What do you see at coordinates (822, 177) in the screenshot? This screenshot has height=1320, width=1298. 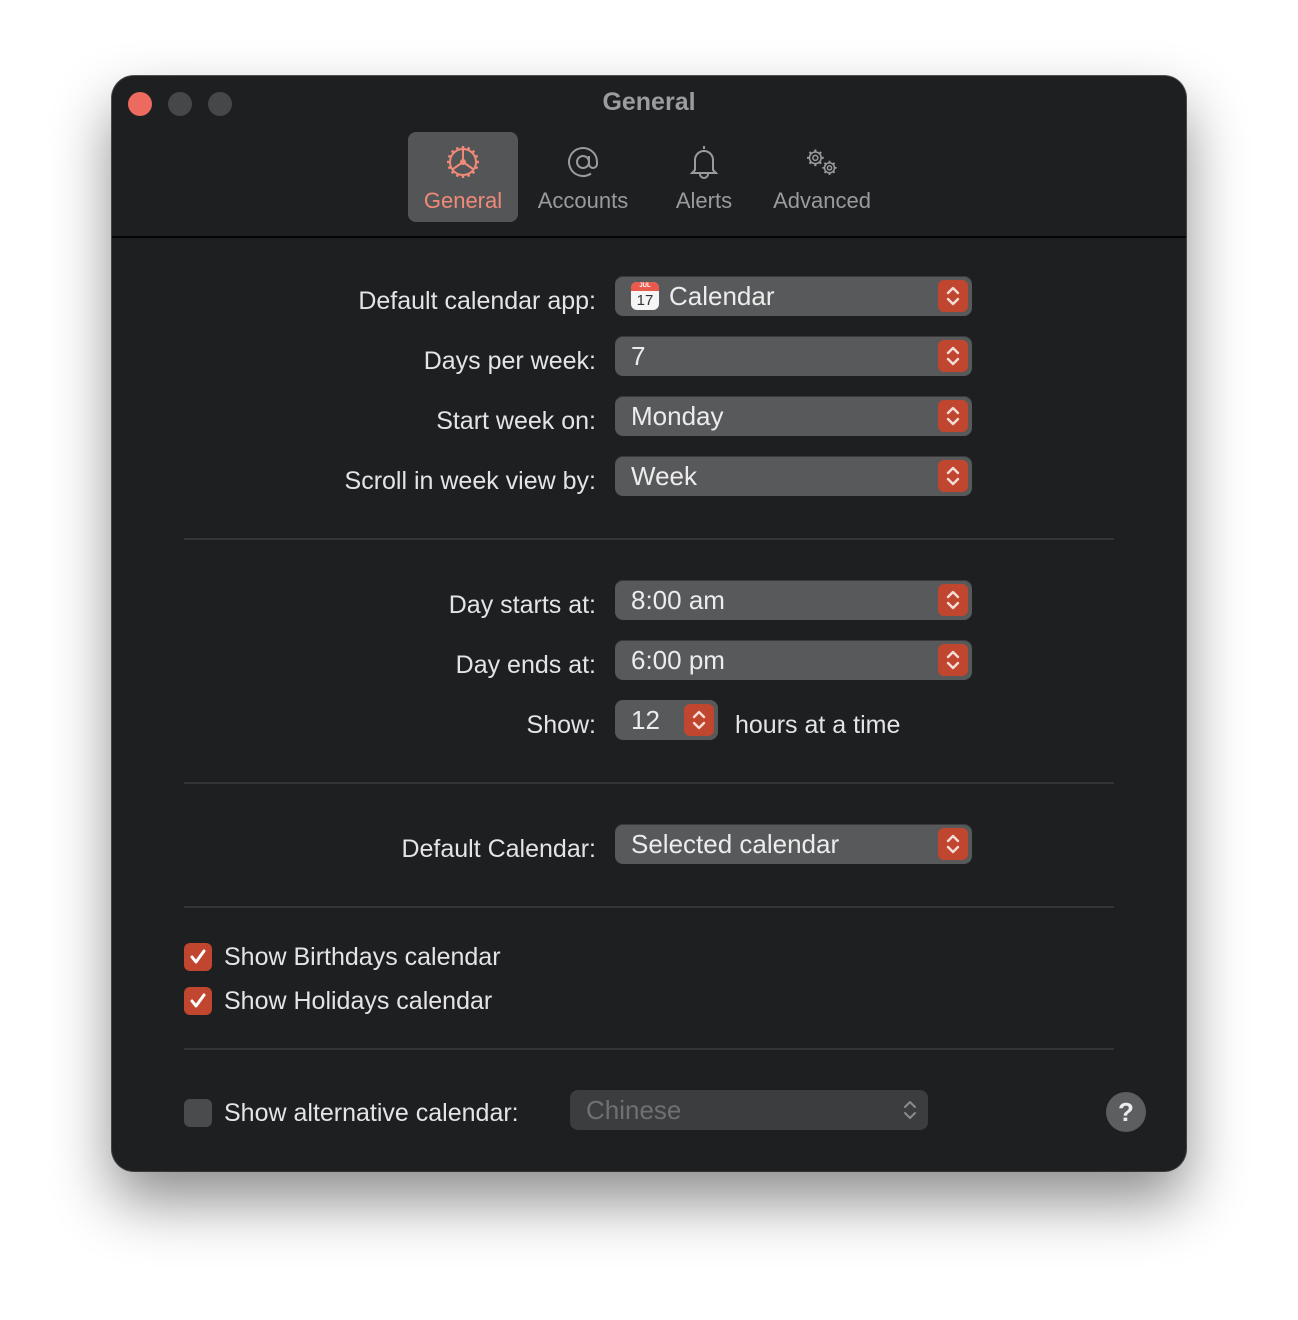 I see `tab-advanced: Advanced` at bounding box center [822, 177].